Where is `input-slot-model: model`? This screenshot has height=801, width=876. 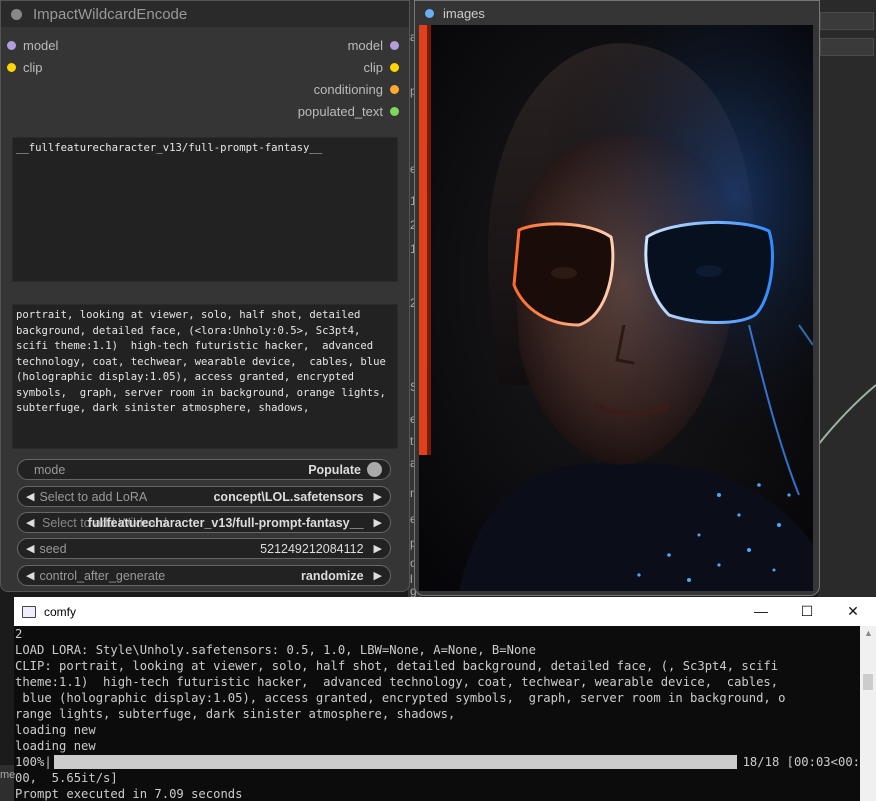 input-slot-model: model is located at coordinates (32, 45).